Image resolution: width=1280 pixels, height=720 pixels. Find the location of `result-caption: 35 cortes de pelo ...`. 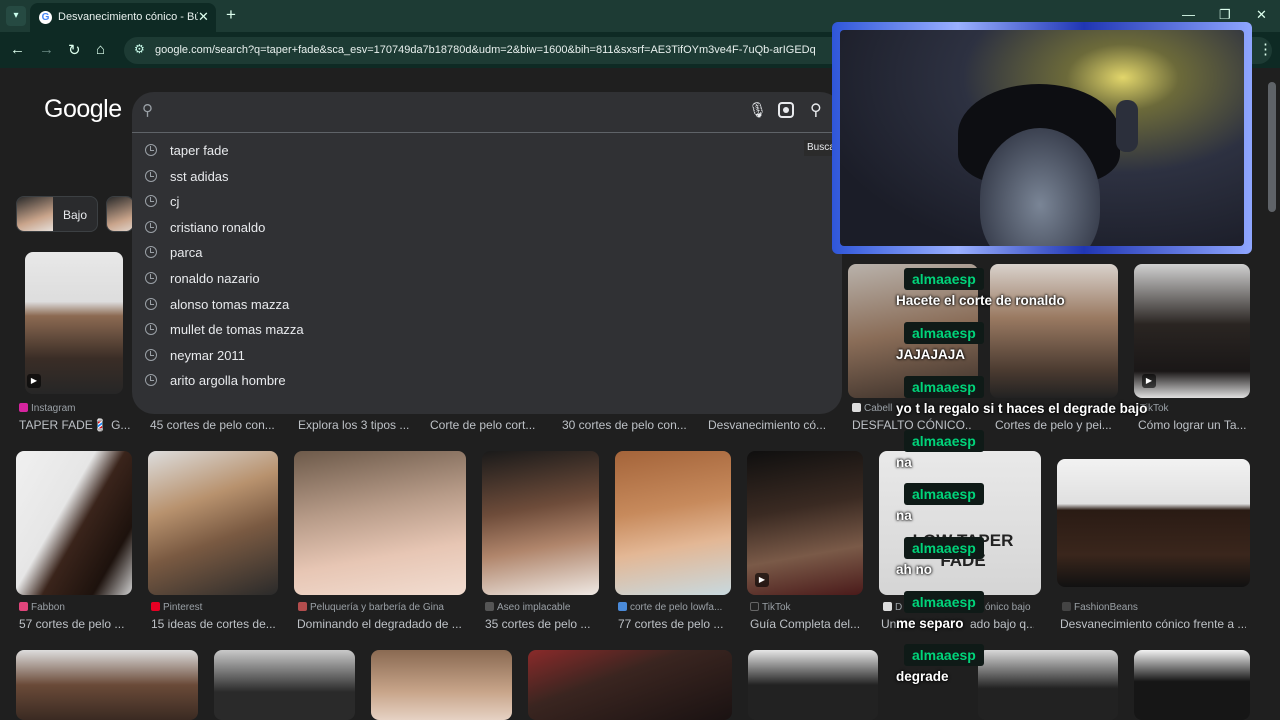

result-caption: 35 cortes de pelo ... is located at coordinates (541, 624).